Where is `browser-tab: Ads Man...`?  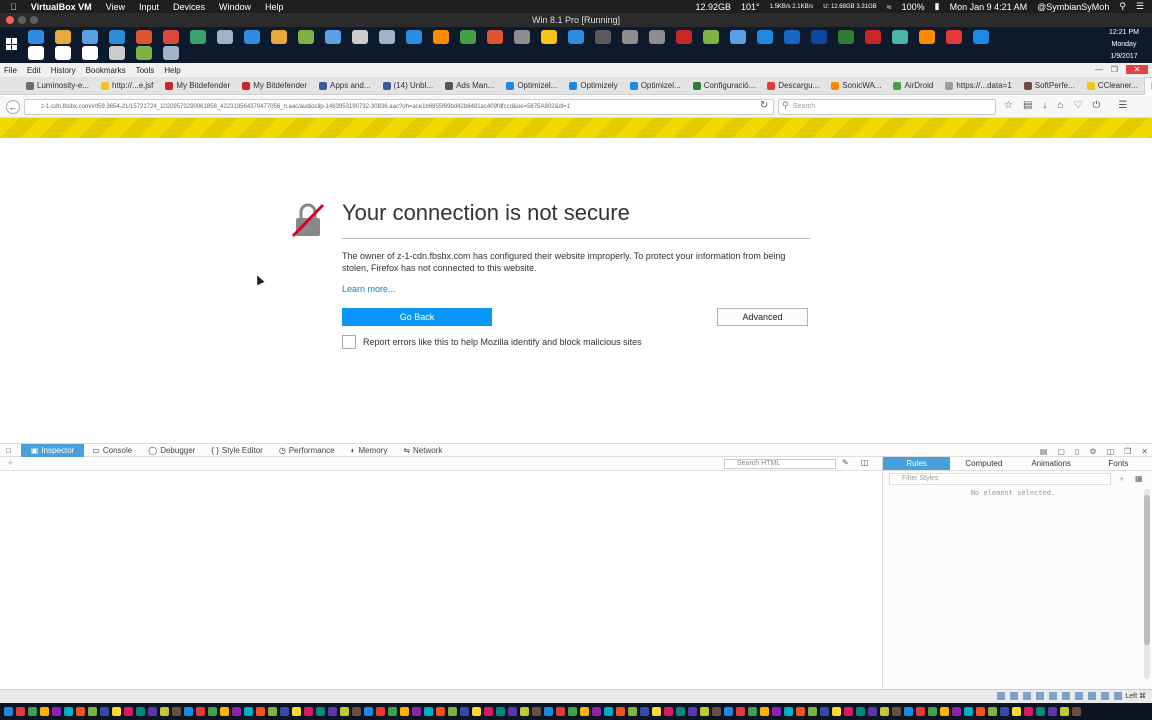
browser-tab: Ads Man... is located at coordinates (469, 85).